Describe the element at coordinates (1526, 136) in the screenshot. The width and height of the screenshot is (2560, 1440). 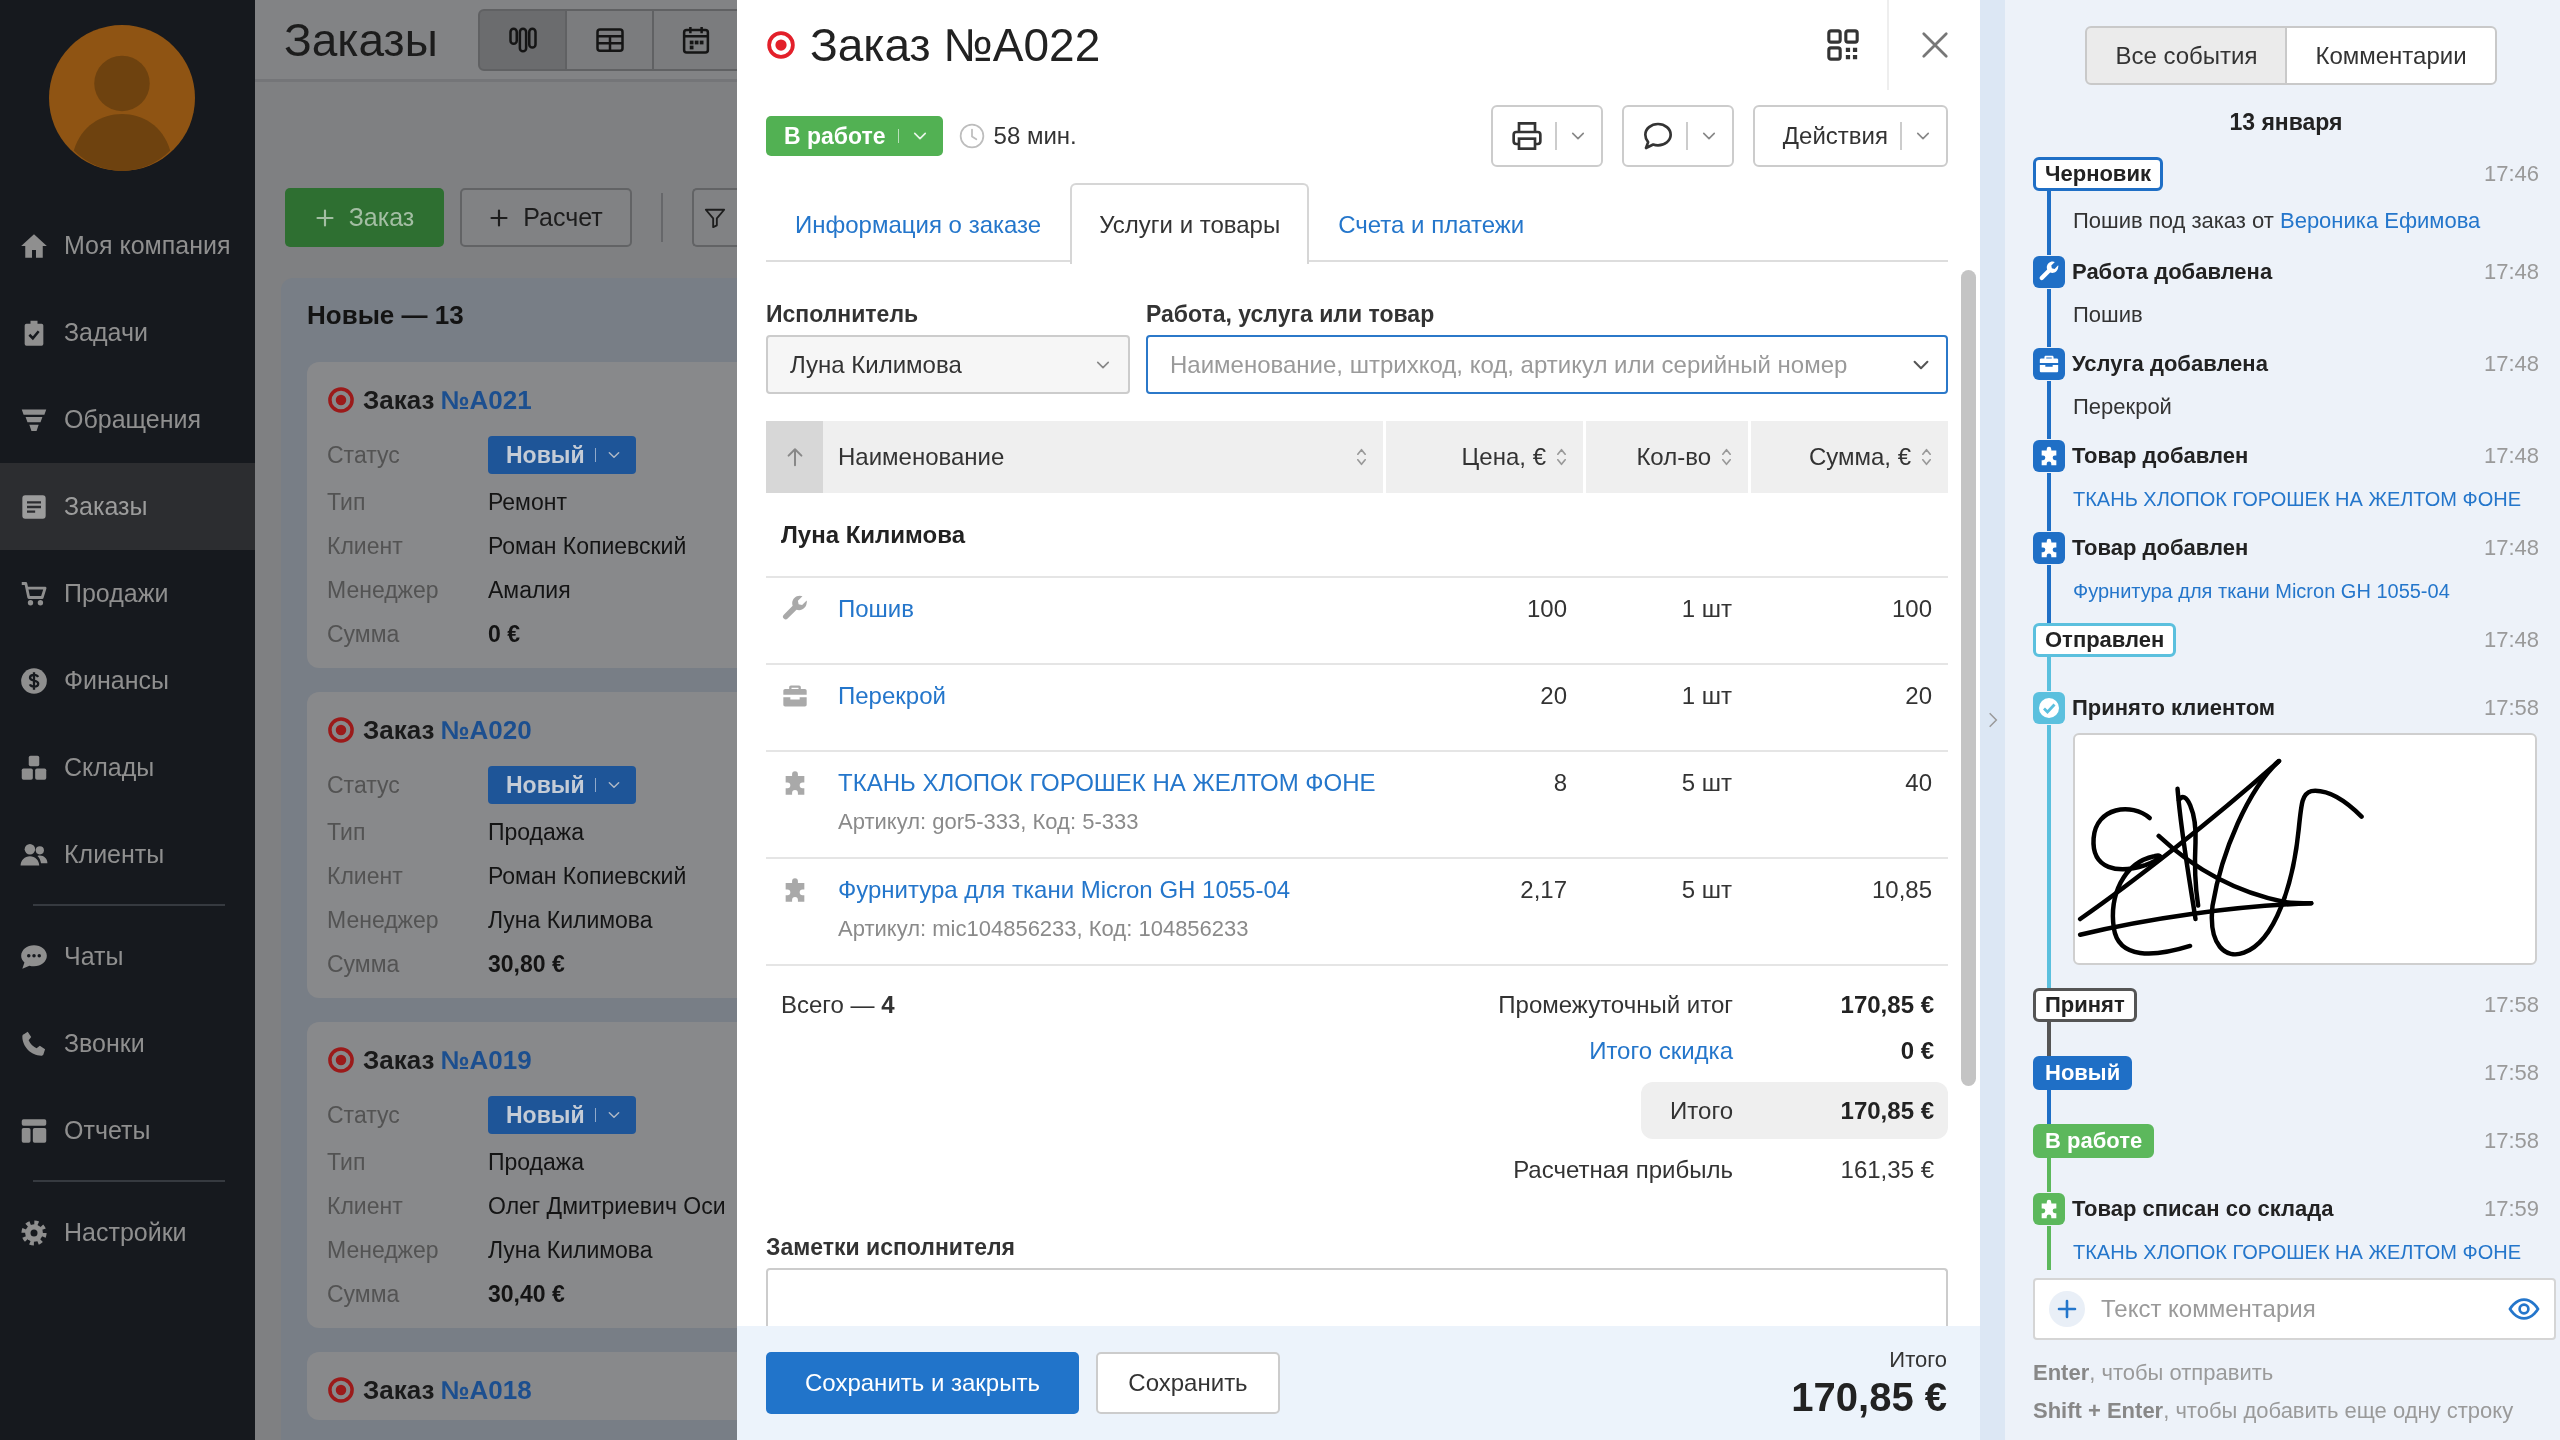
I see `printer-icon` at that location.